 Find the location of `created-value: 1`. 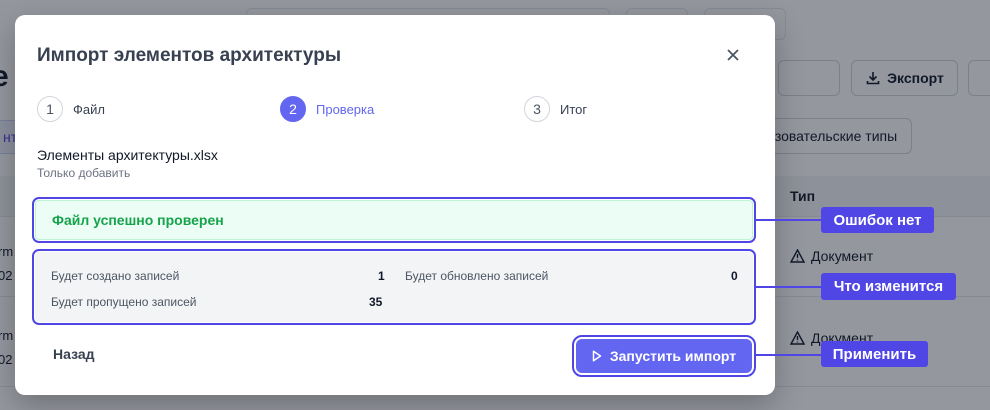

created-value: 1 is located at coordinates (381, 276).